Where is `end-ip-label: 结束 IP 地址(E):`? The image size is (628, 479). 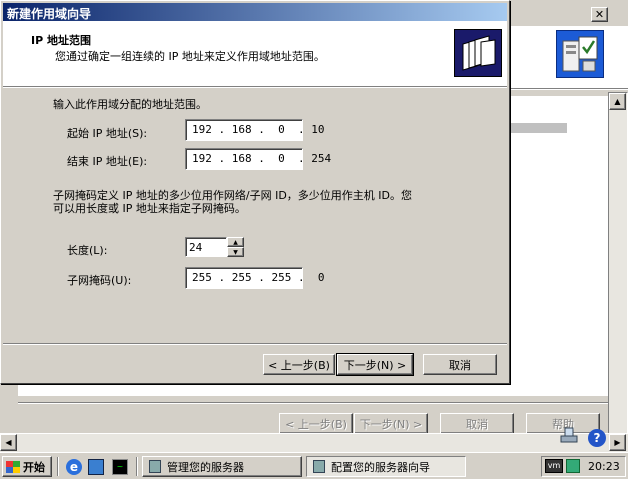
end-ip-label: 结束 IP 地址(E): is located at coordinates (107, 161).